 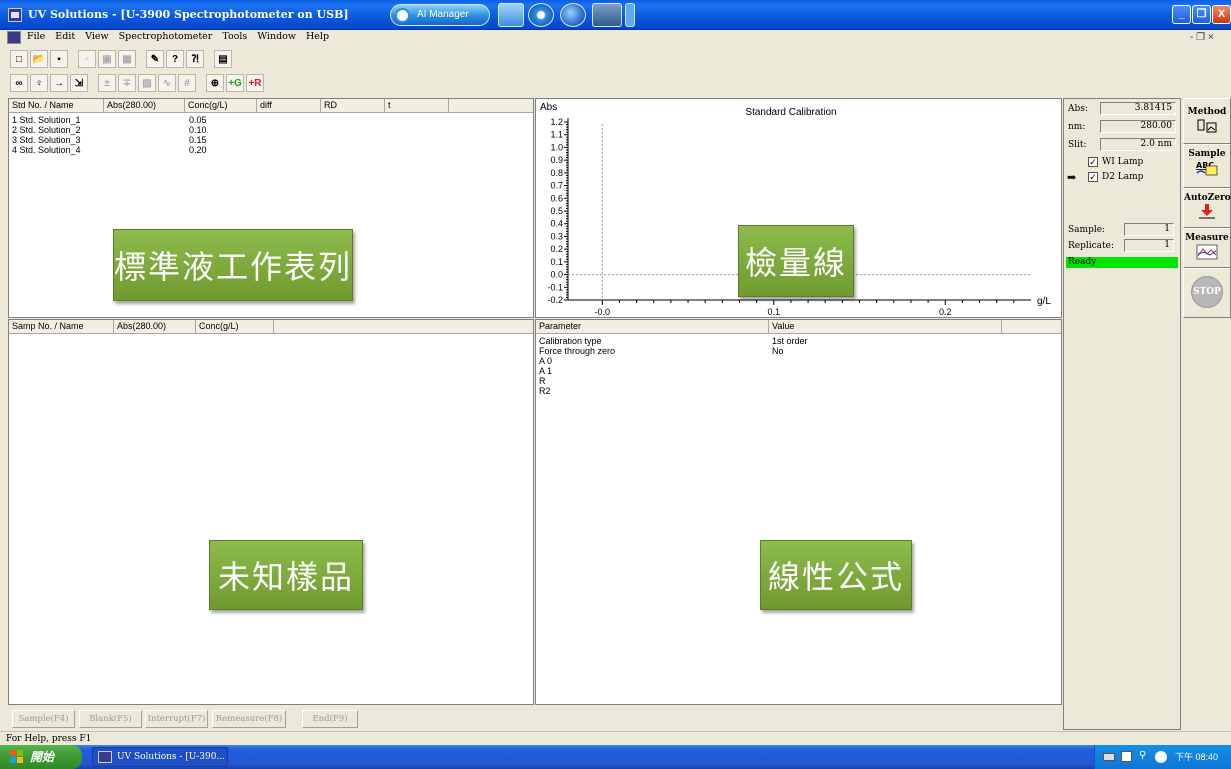 I want to click on add-green-icon: +G, so click(x=235, y=83).